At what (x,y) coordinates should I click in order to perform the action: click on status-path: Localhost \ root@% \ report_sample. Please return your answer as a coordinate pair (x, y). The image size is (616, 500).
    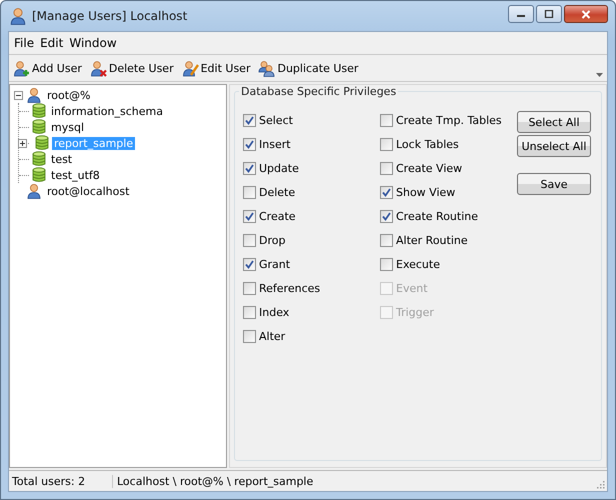
    Looking at the image, I should click on (215, 481).